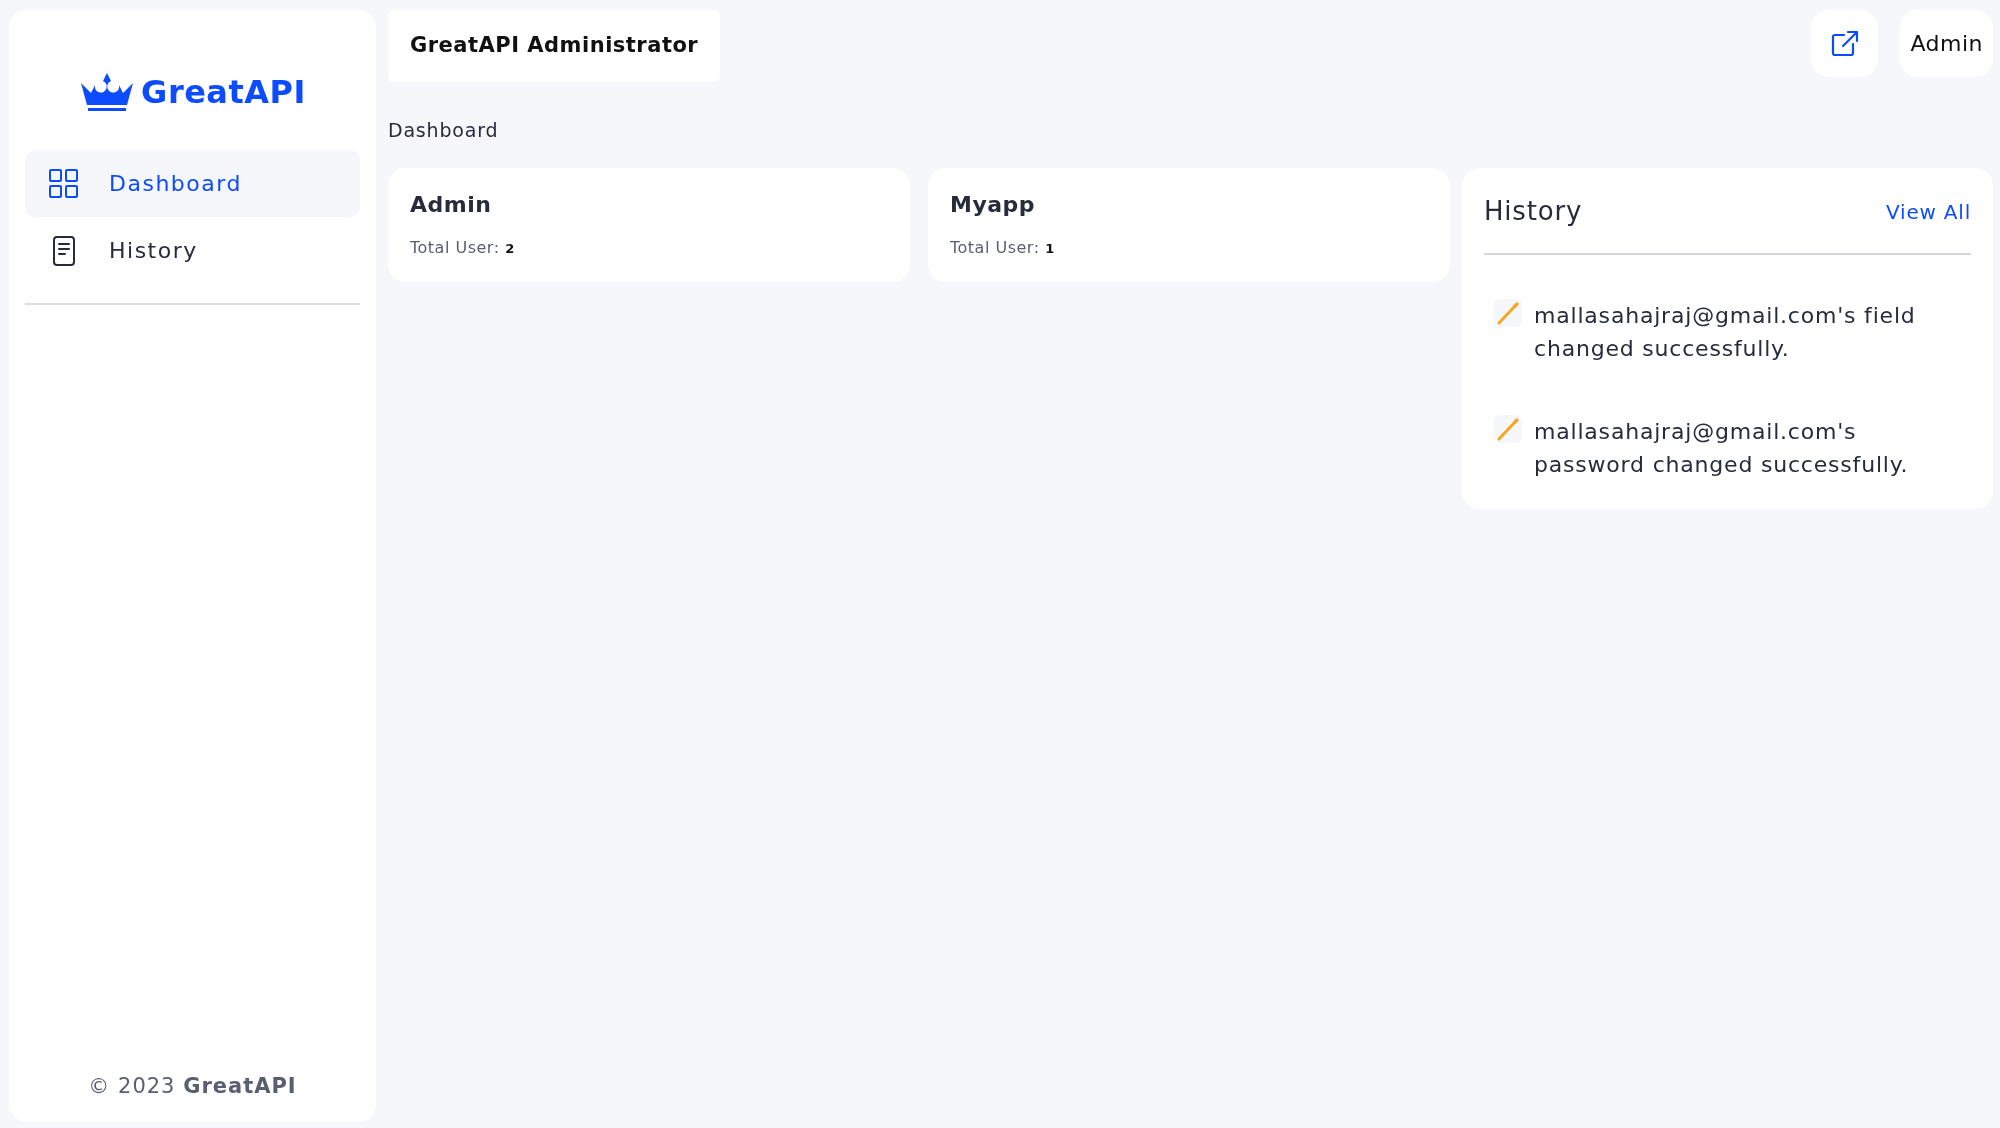 The image size is (2000, 1128). Describe the element at coordinates (192, 1086) in the screenshot. I see `copyright-text: © 2023 GreatAPI` at that location.